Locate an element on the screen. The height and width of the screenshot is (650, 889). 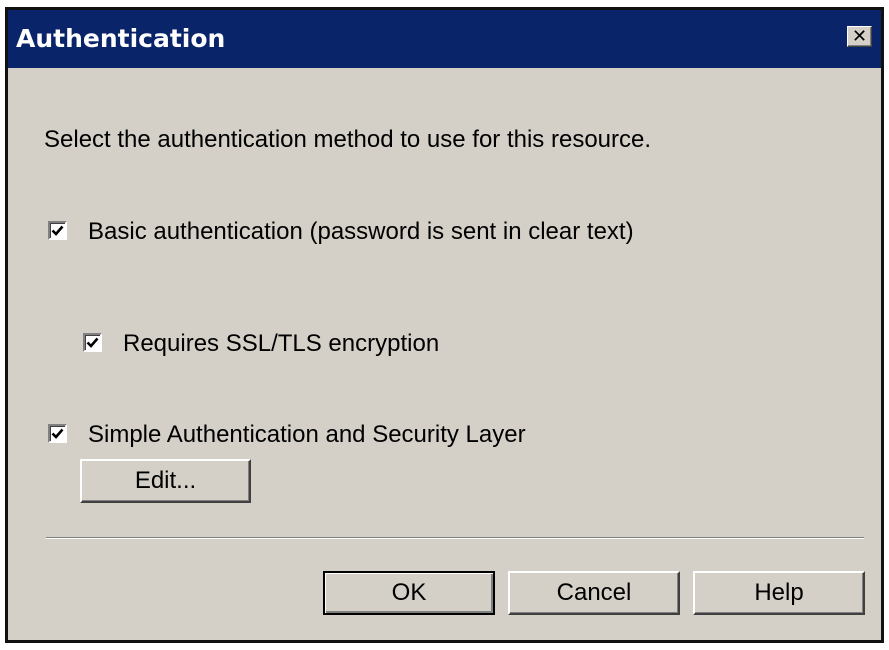
separator is located at coordinates (455, 538).